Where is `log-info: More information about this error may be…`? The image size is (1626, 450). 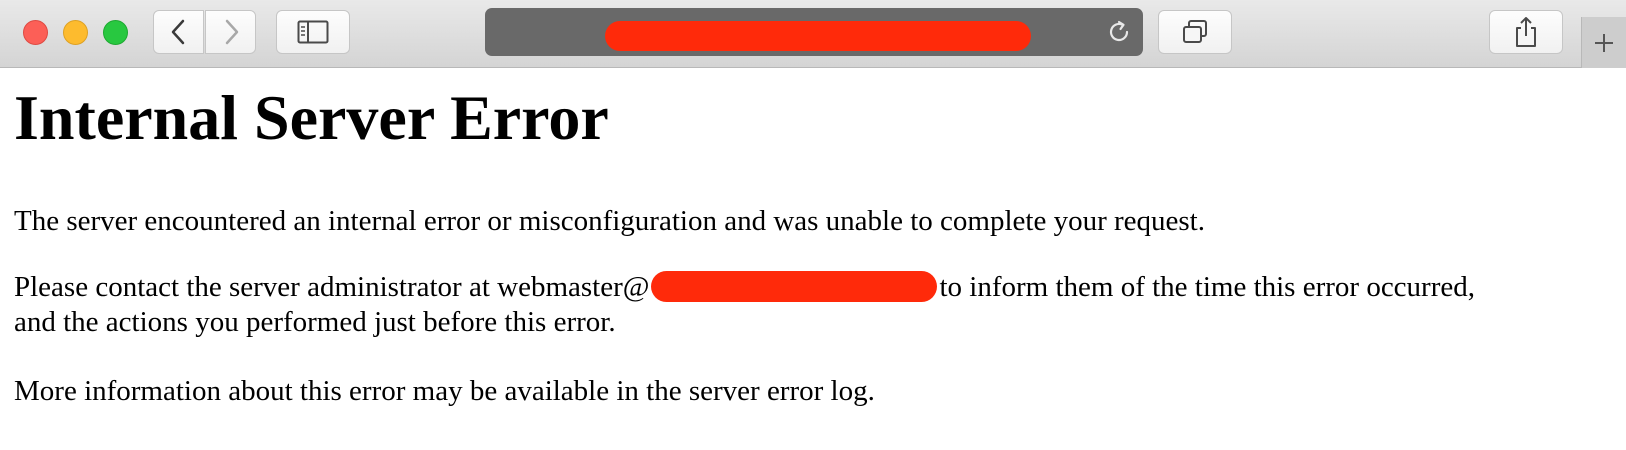 log-info: More information about this error may be… is located at coordinates (444, 391).